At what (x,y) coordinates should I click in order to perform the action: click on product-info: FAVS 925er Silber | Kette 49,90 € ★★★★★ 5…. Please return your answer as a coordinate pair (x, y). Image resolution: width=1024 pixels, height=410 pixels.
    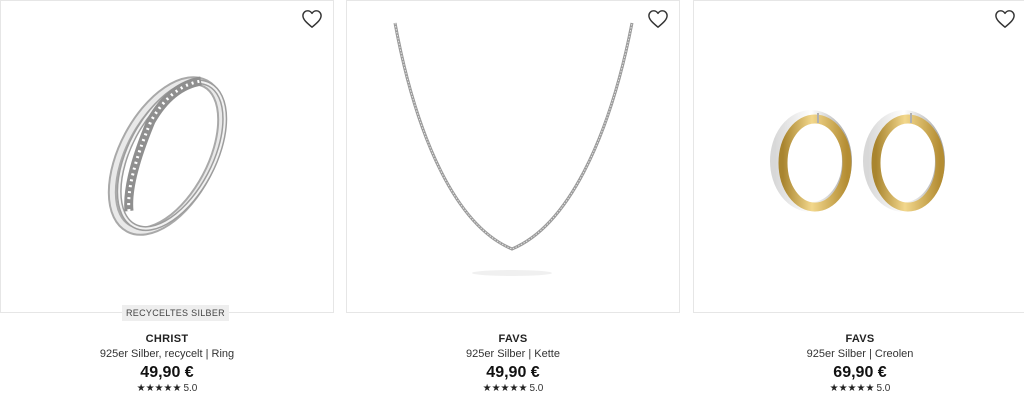
    Looking at the image, I should click on (513, 364).